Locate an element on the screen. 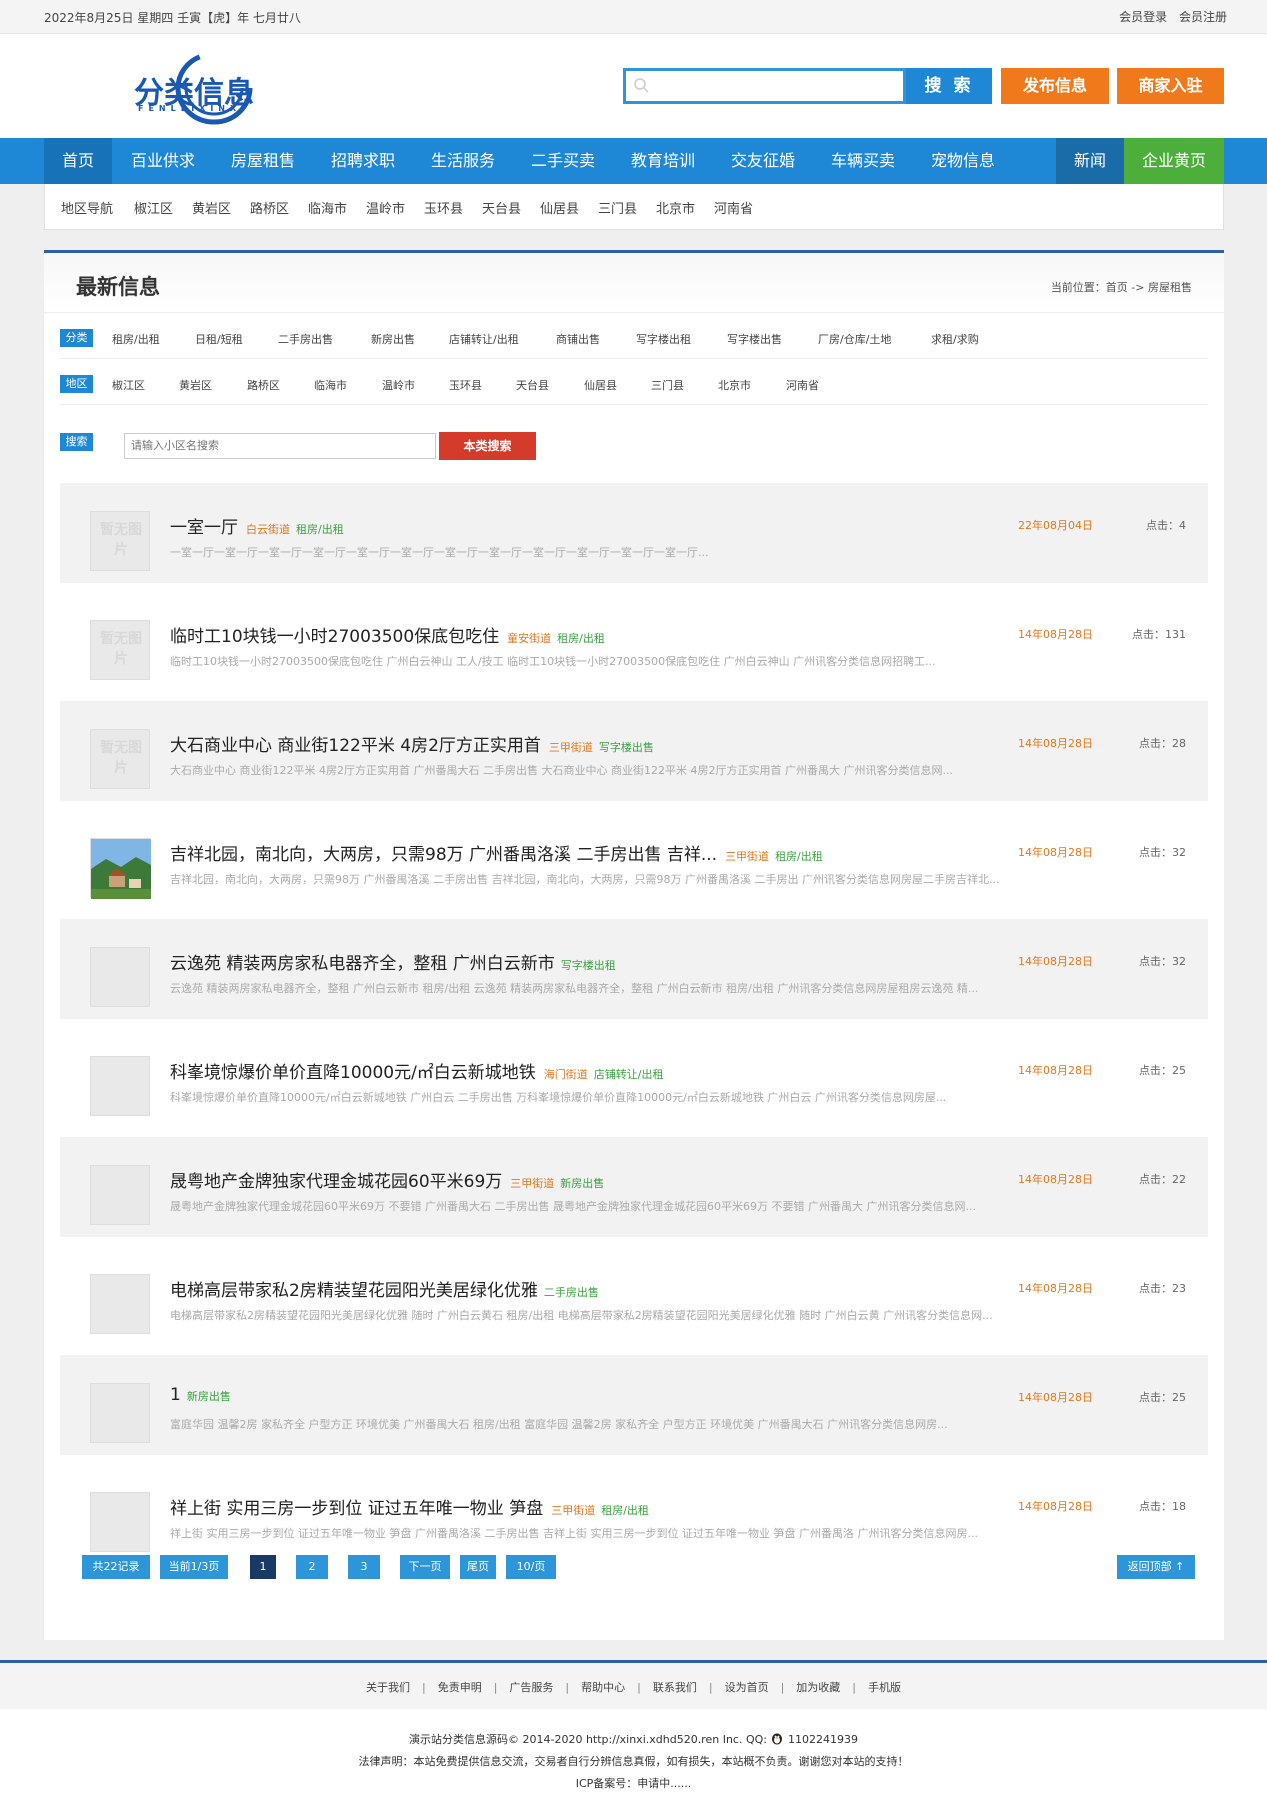  nav-item-yellowpages: 企业黄页 is located at coordinates (1174, 161).